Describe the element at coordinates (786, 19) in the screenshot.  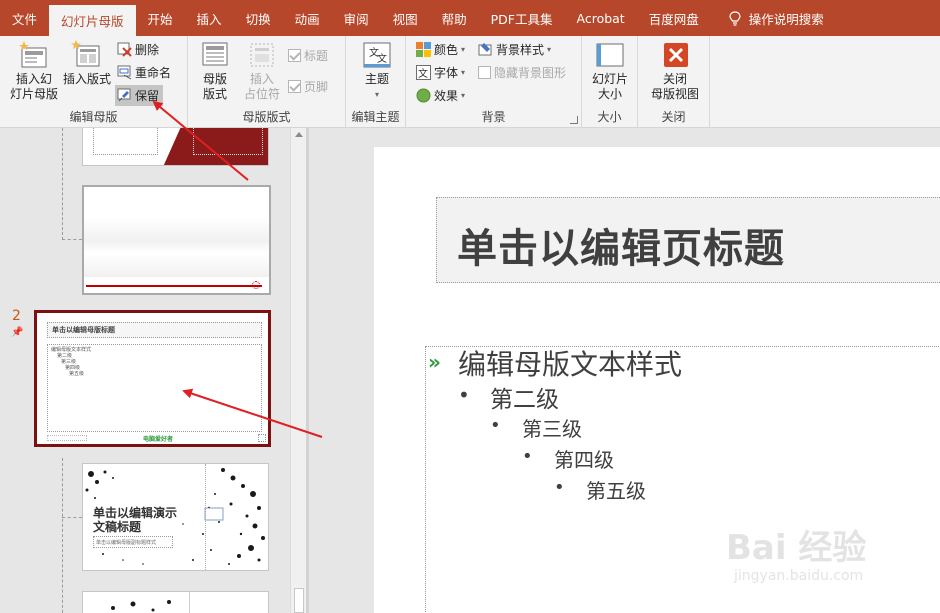
I see `tell-me-label: 操作说明搜索` at that location.